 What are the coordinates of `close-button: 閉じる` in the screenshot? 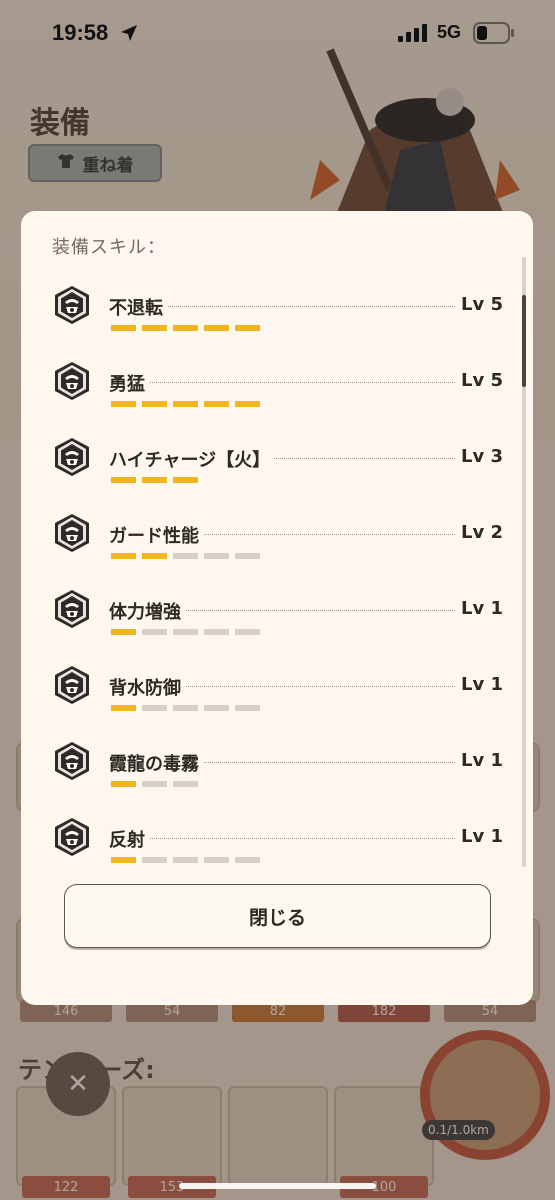 It's located at (277, 916).